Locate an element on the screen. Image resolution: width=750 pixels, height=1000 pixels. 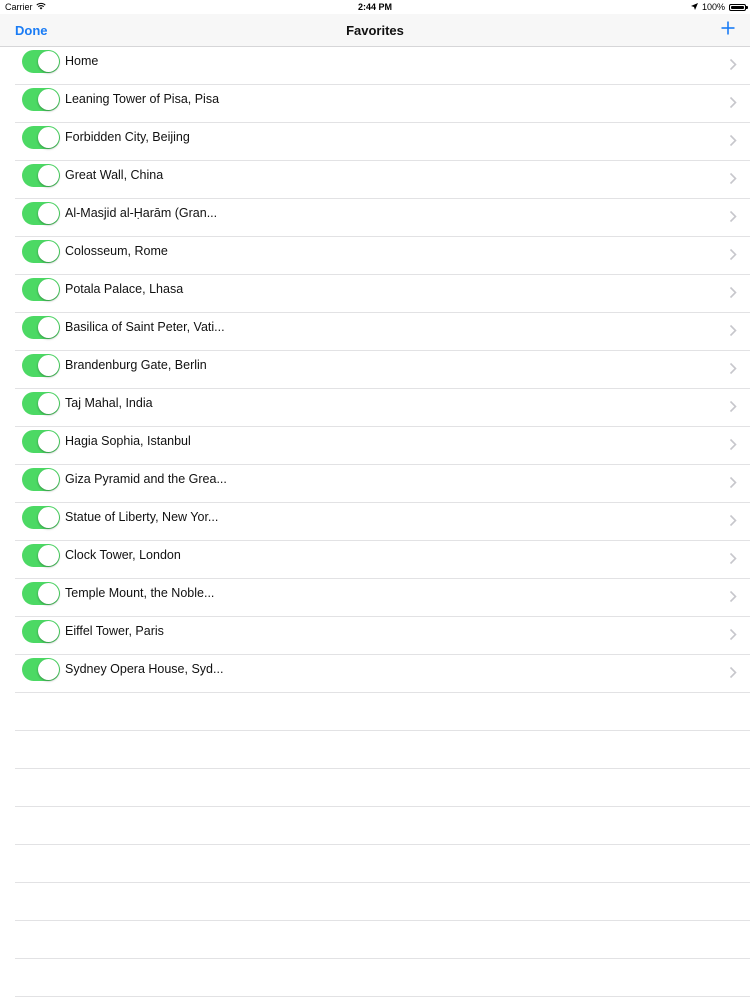
list-item: Hagia Sophia, Istanbul is located at coordinates (382, 446).